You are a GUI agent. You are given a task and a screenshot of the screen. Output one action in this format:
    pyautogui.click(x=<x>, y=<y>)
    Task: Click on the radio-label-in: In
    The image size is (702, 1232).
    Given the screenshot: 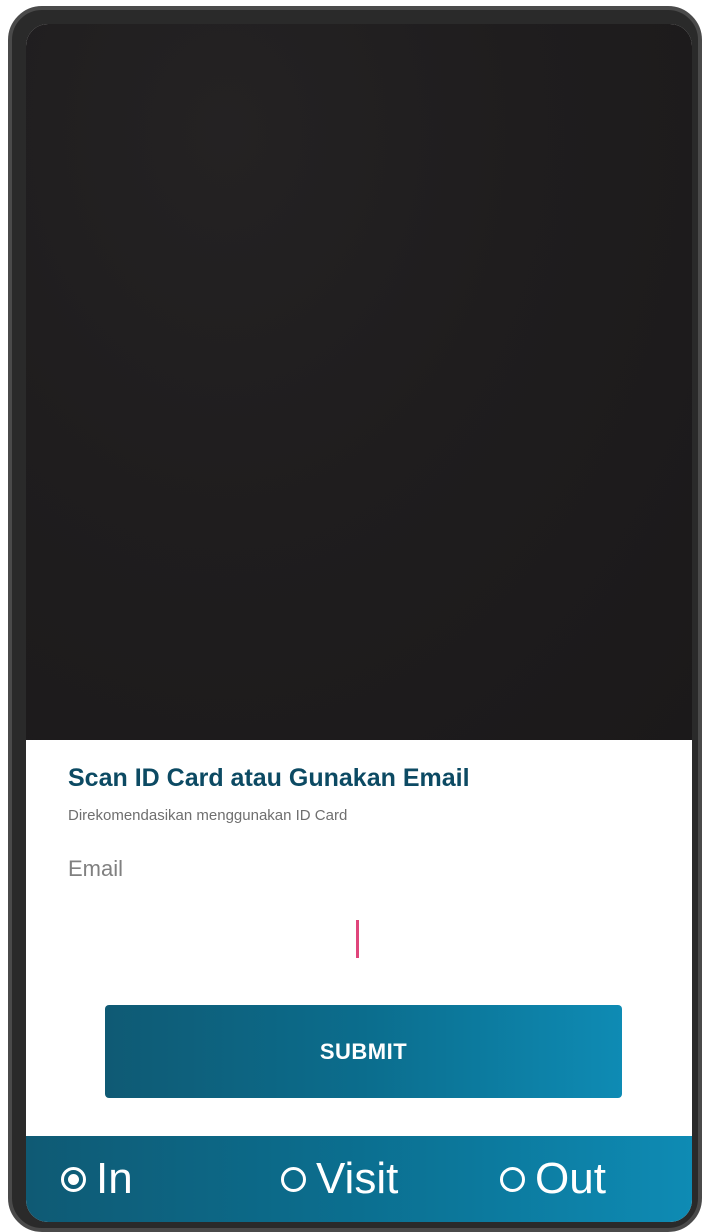 What is the action you would take?
    pyautogui.click(x=114, y=1178)
    